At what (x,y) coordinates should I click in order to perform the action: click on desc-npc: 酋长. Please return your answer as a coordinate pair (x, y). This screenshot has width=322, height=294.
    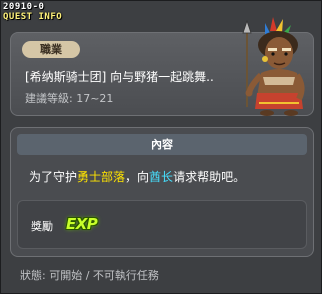
    Looking at the image, I should click on (161, 177).